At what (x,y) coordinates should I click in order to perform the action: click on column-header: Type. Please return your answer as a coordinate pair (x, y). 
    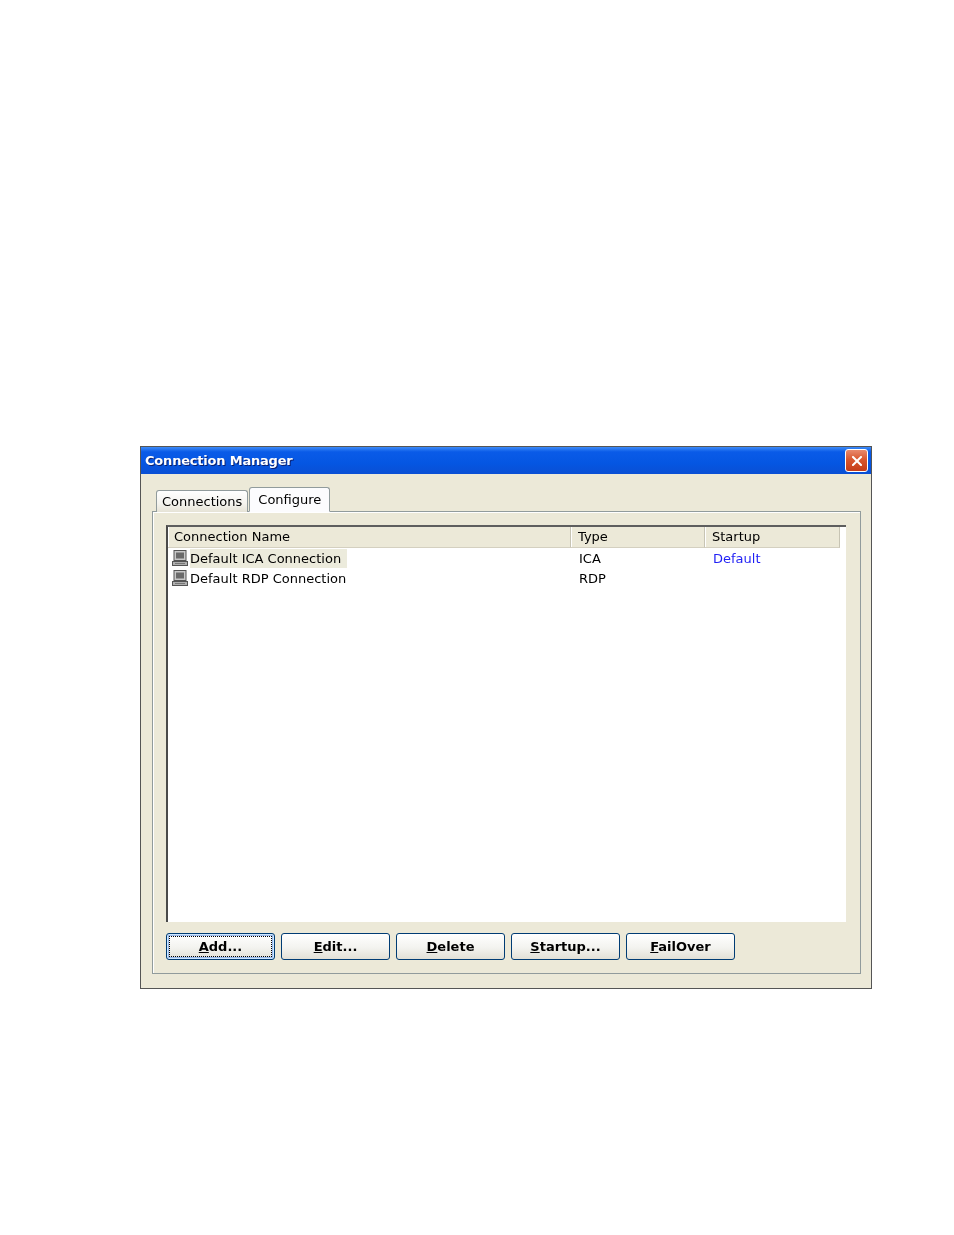
    Looking at the image, I should click on (638, 537).